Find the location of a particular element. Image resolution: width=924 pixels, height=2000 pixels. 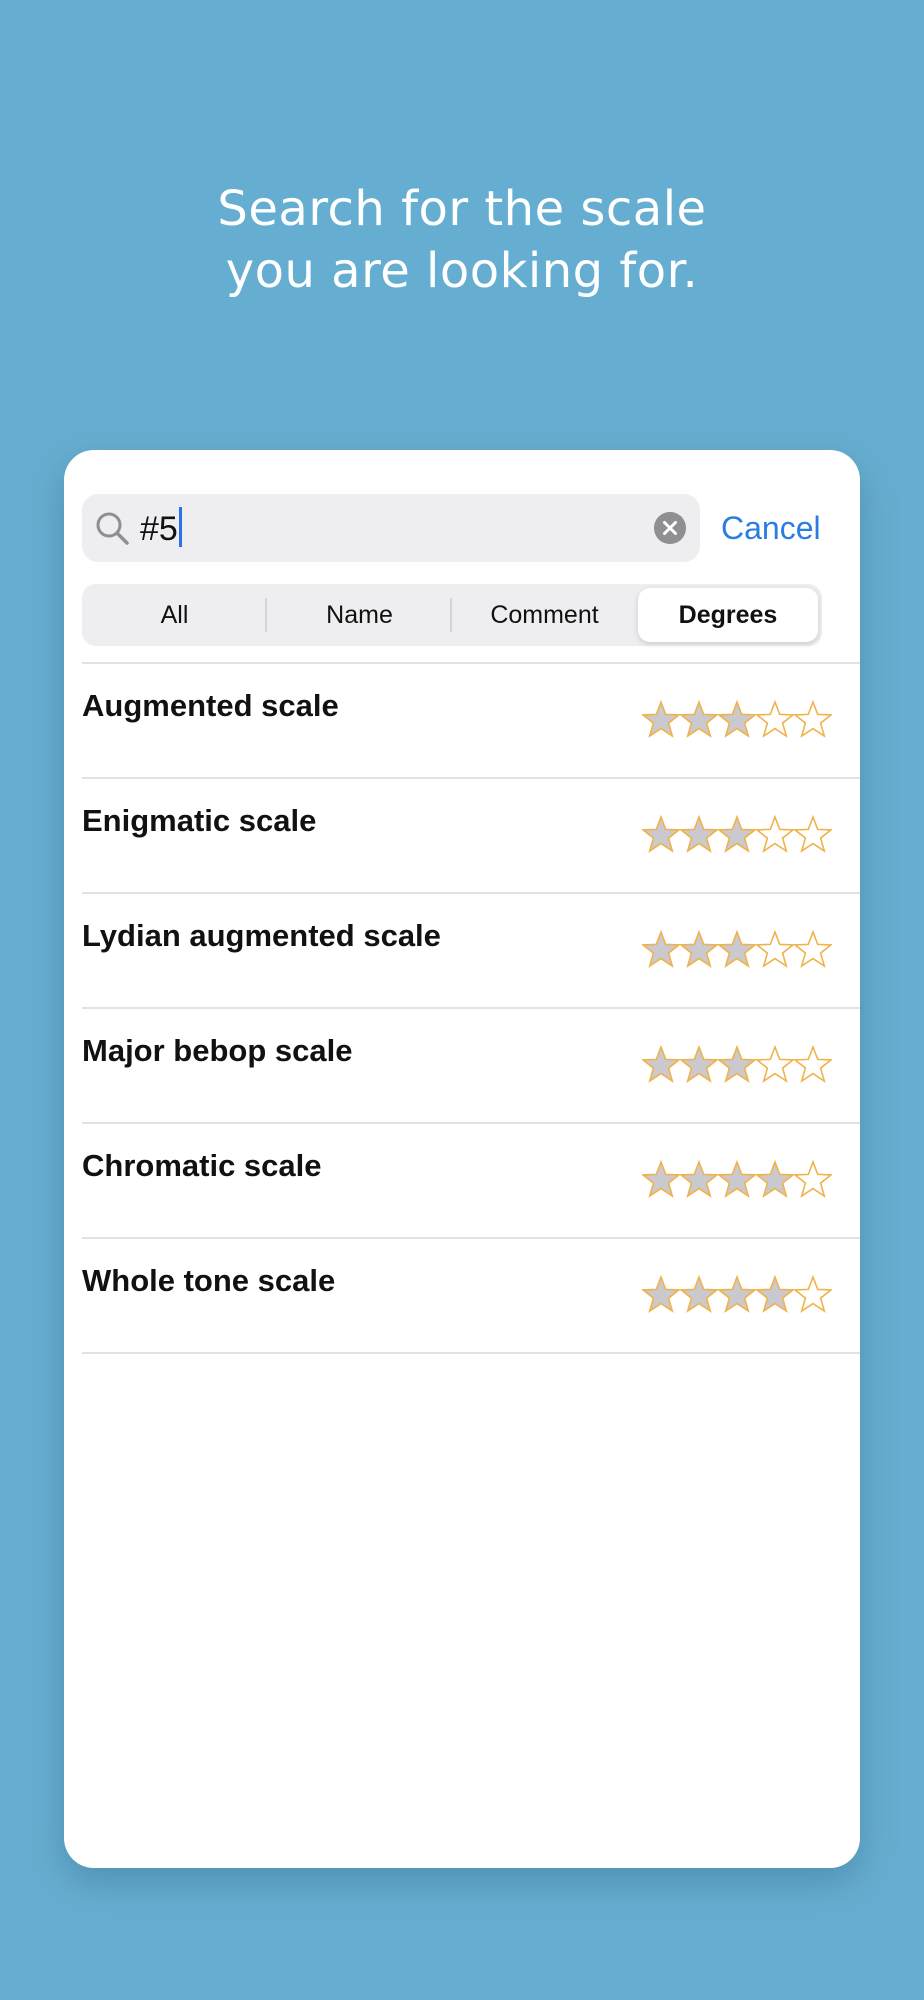

tab-all: All is located at coordinates (174, 615).